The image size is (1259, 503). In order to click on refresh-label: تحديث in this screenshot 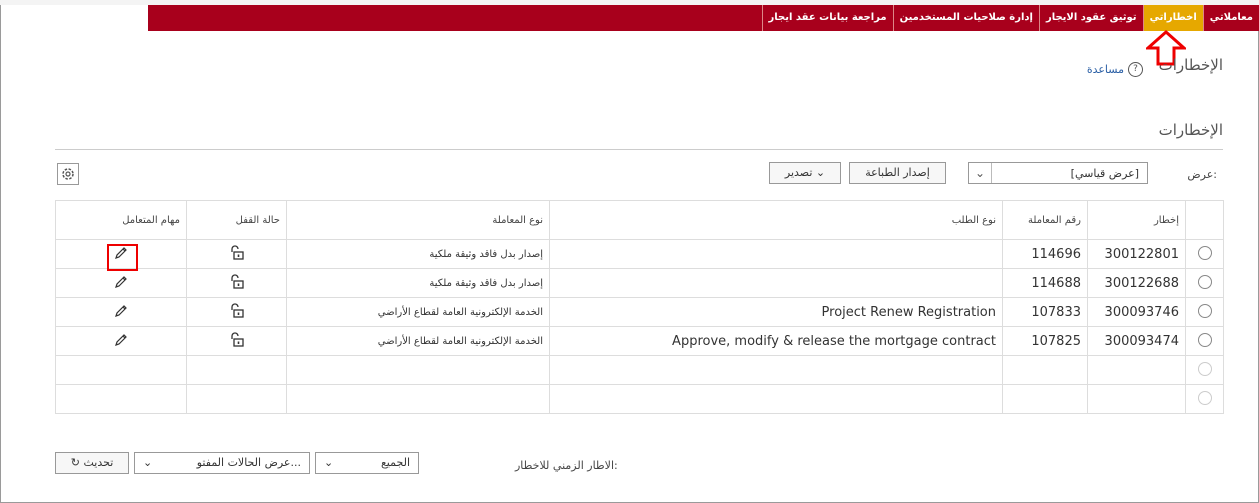, I will do `click(98, 462)`.